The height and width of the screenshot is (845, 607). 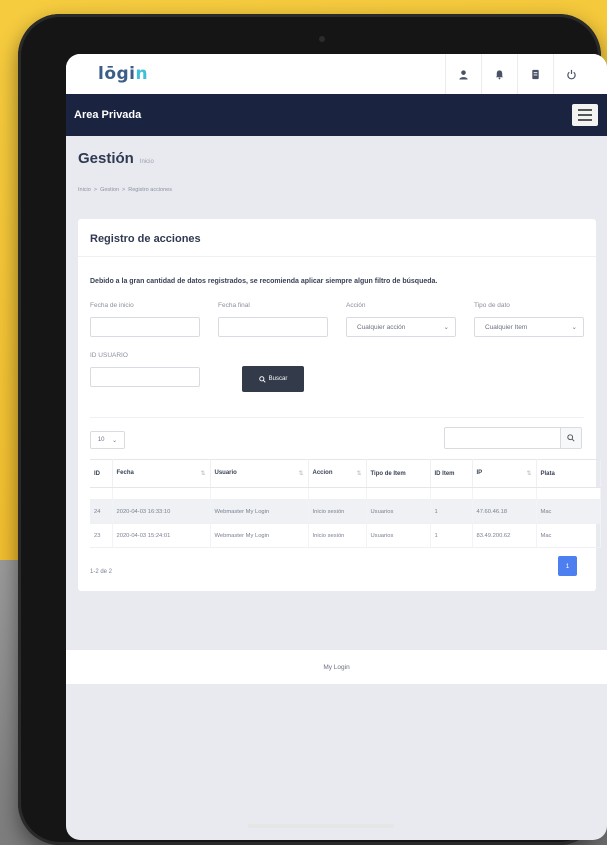 I want to click on hamburger-menu-button, so click(x=585, y=115).